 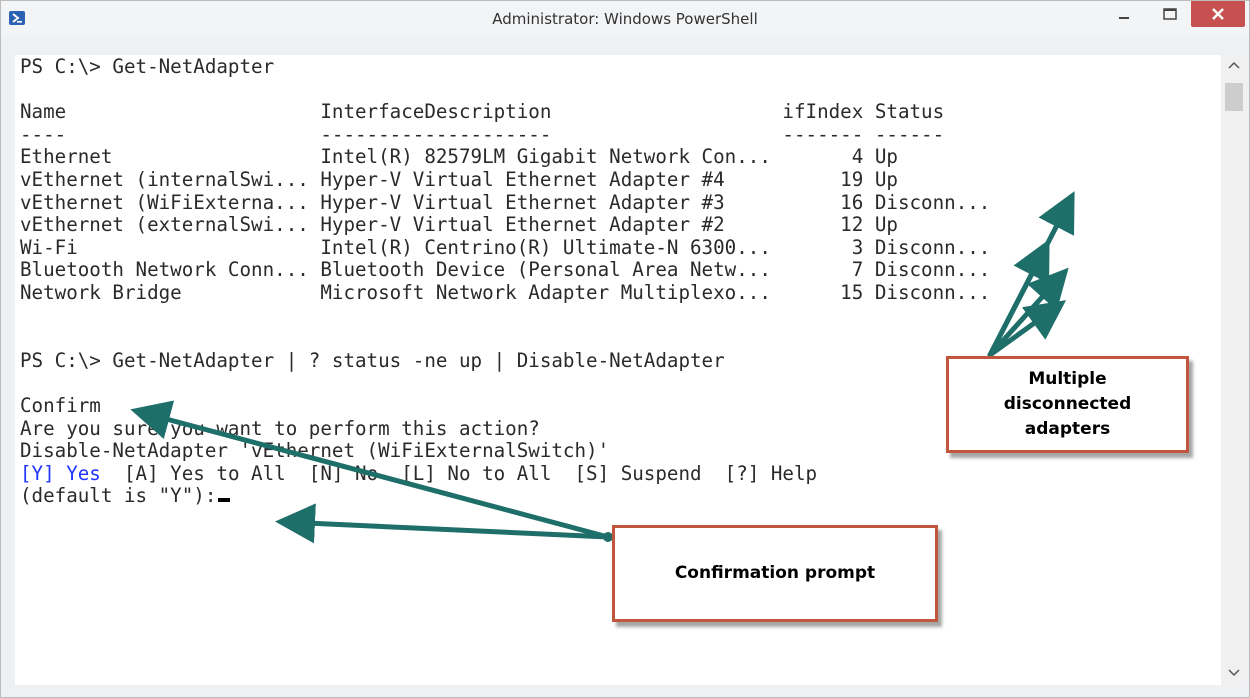 I want to click on minimize-icon, so click(x=1124, y=18).